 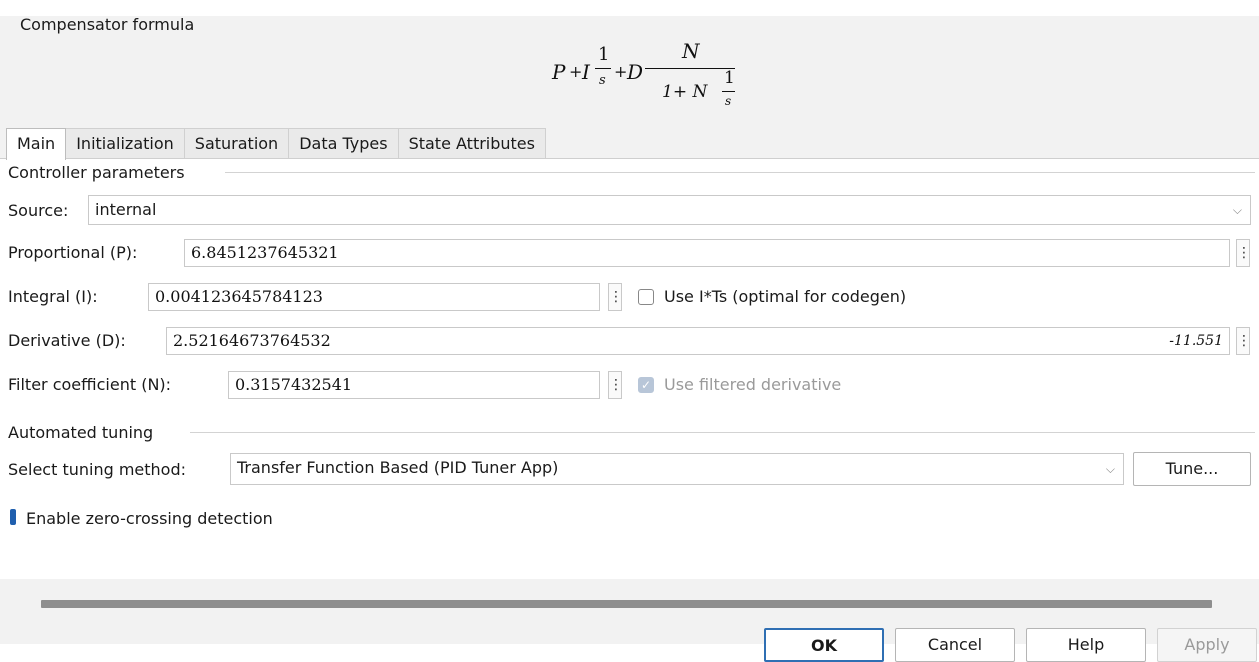 What do you see at coordinates (252, 340) in the screenshot?
I see `derivative-value: 2.52164673764532` at bounding box center [252, 340].